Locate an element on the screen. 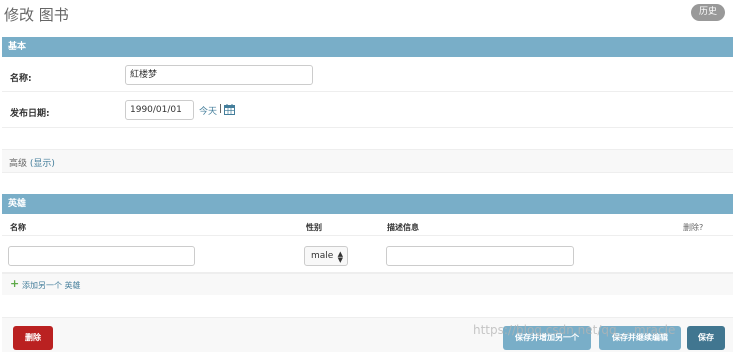  name-input: 紅楼梦 is located at coordinates (219, 75).